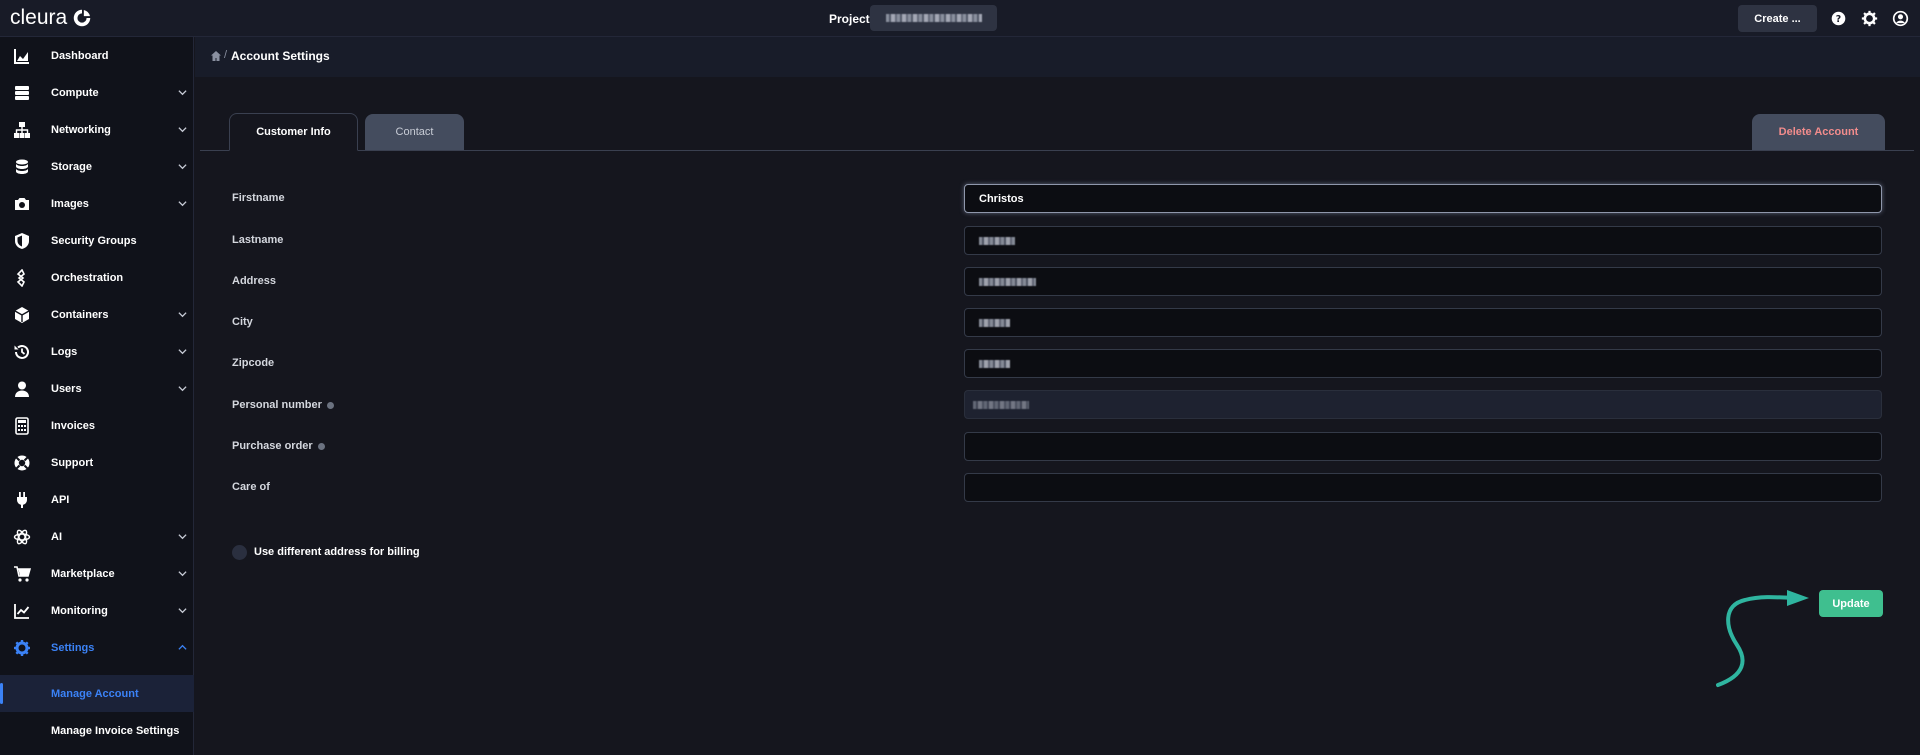 The image size is (1920, 755). What do you see at coordinates (1423, 322) in the screenshot?
I see `city-field` at bounding box center [1423, 322].